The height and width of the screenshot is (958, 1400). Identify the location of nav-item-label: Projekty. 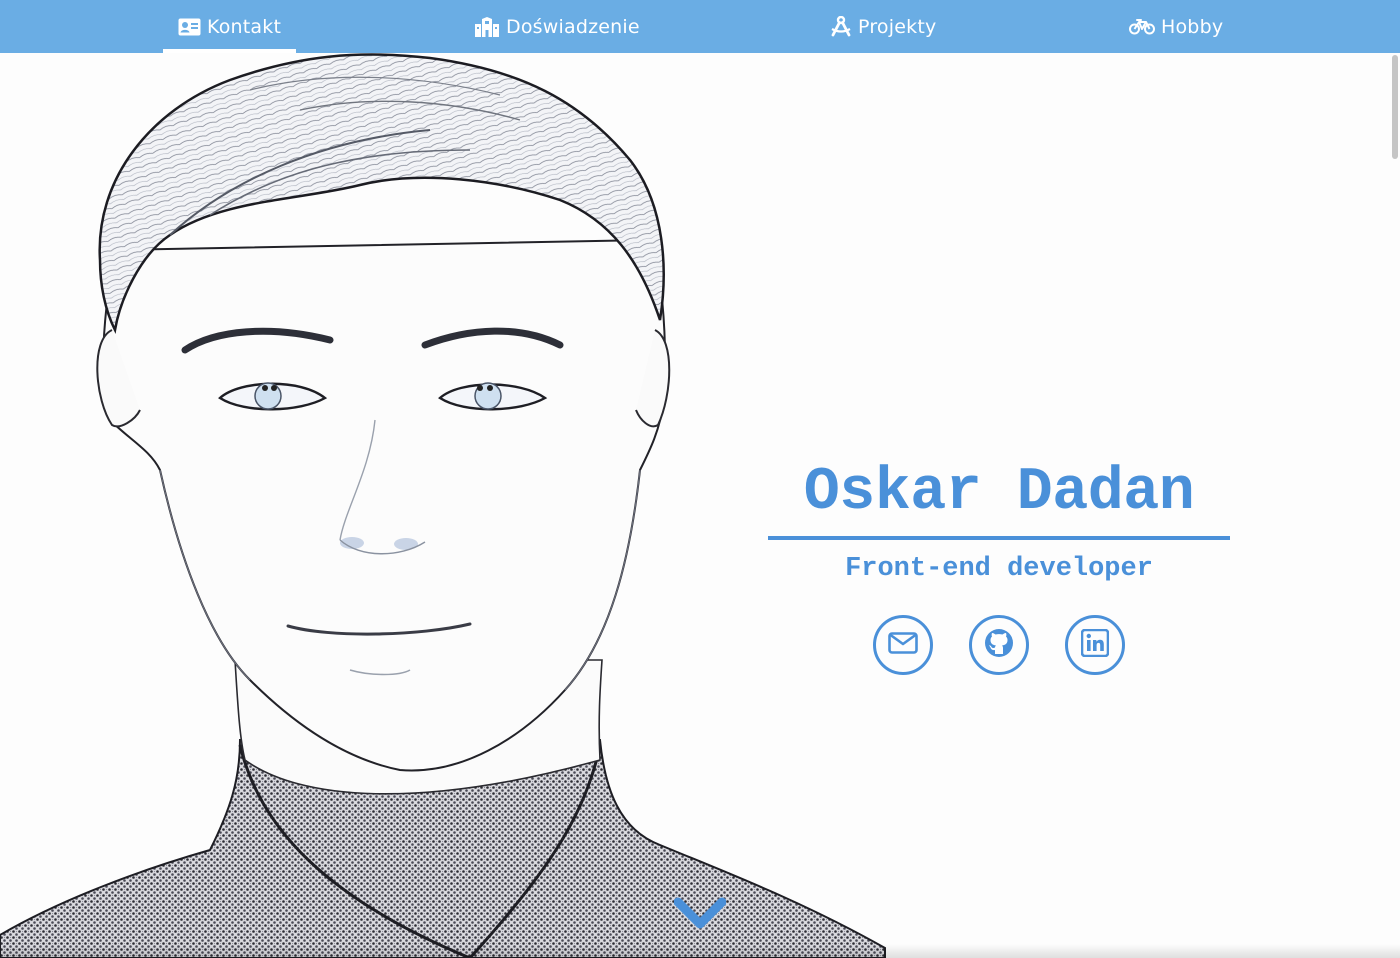
(897, 26).